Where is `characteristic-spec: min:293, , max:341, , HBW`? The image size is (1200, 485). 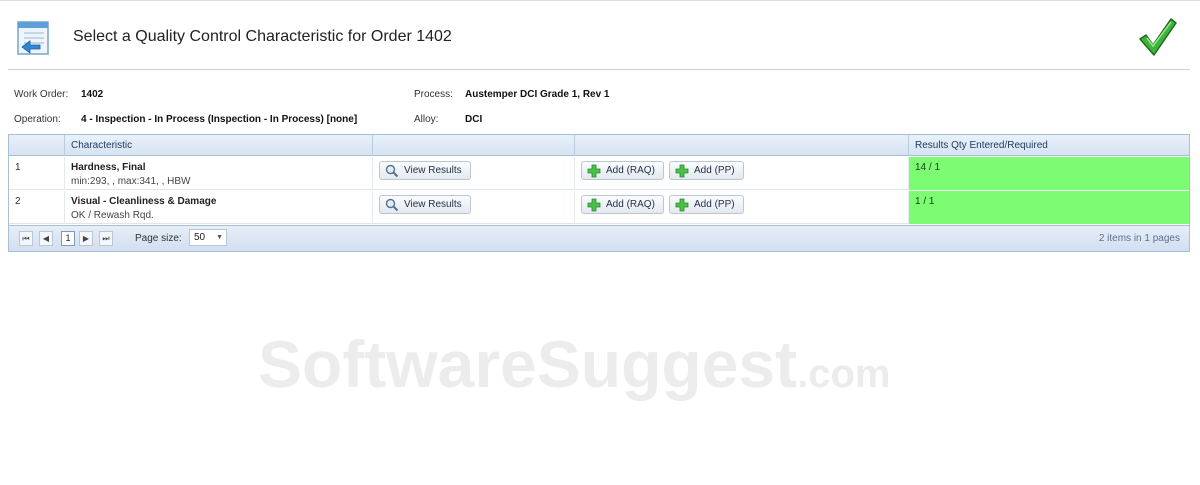
characteristic-spec: min:293, , max:341, , HBW is located at coordinates (131, 181).